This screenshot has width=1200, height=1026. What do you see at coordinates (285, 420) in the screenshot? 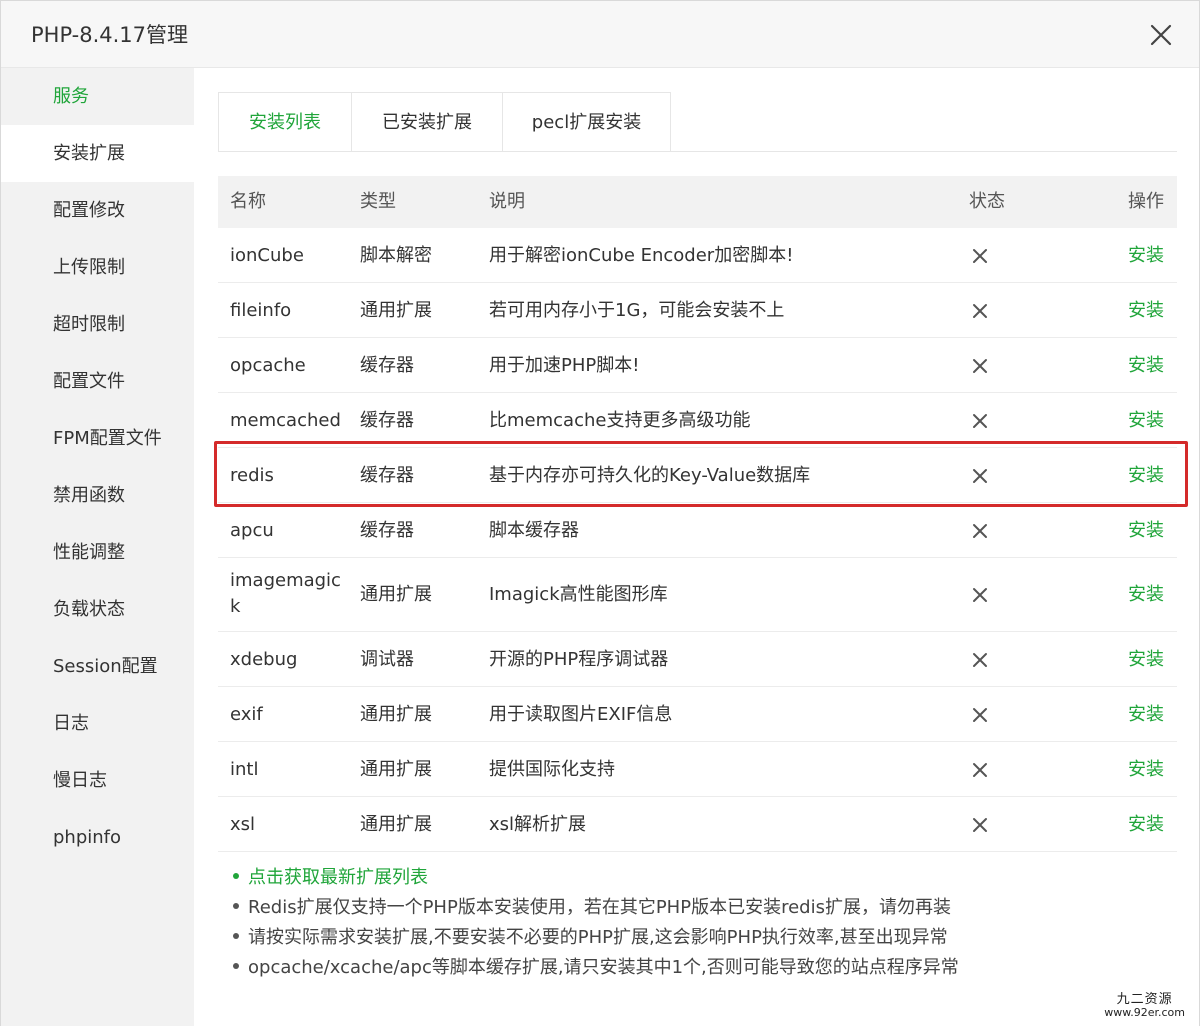
I see `ext-name: memcached` at bounding box center [285, 420].